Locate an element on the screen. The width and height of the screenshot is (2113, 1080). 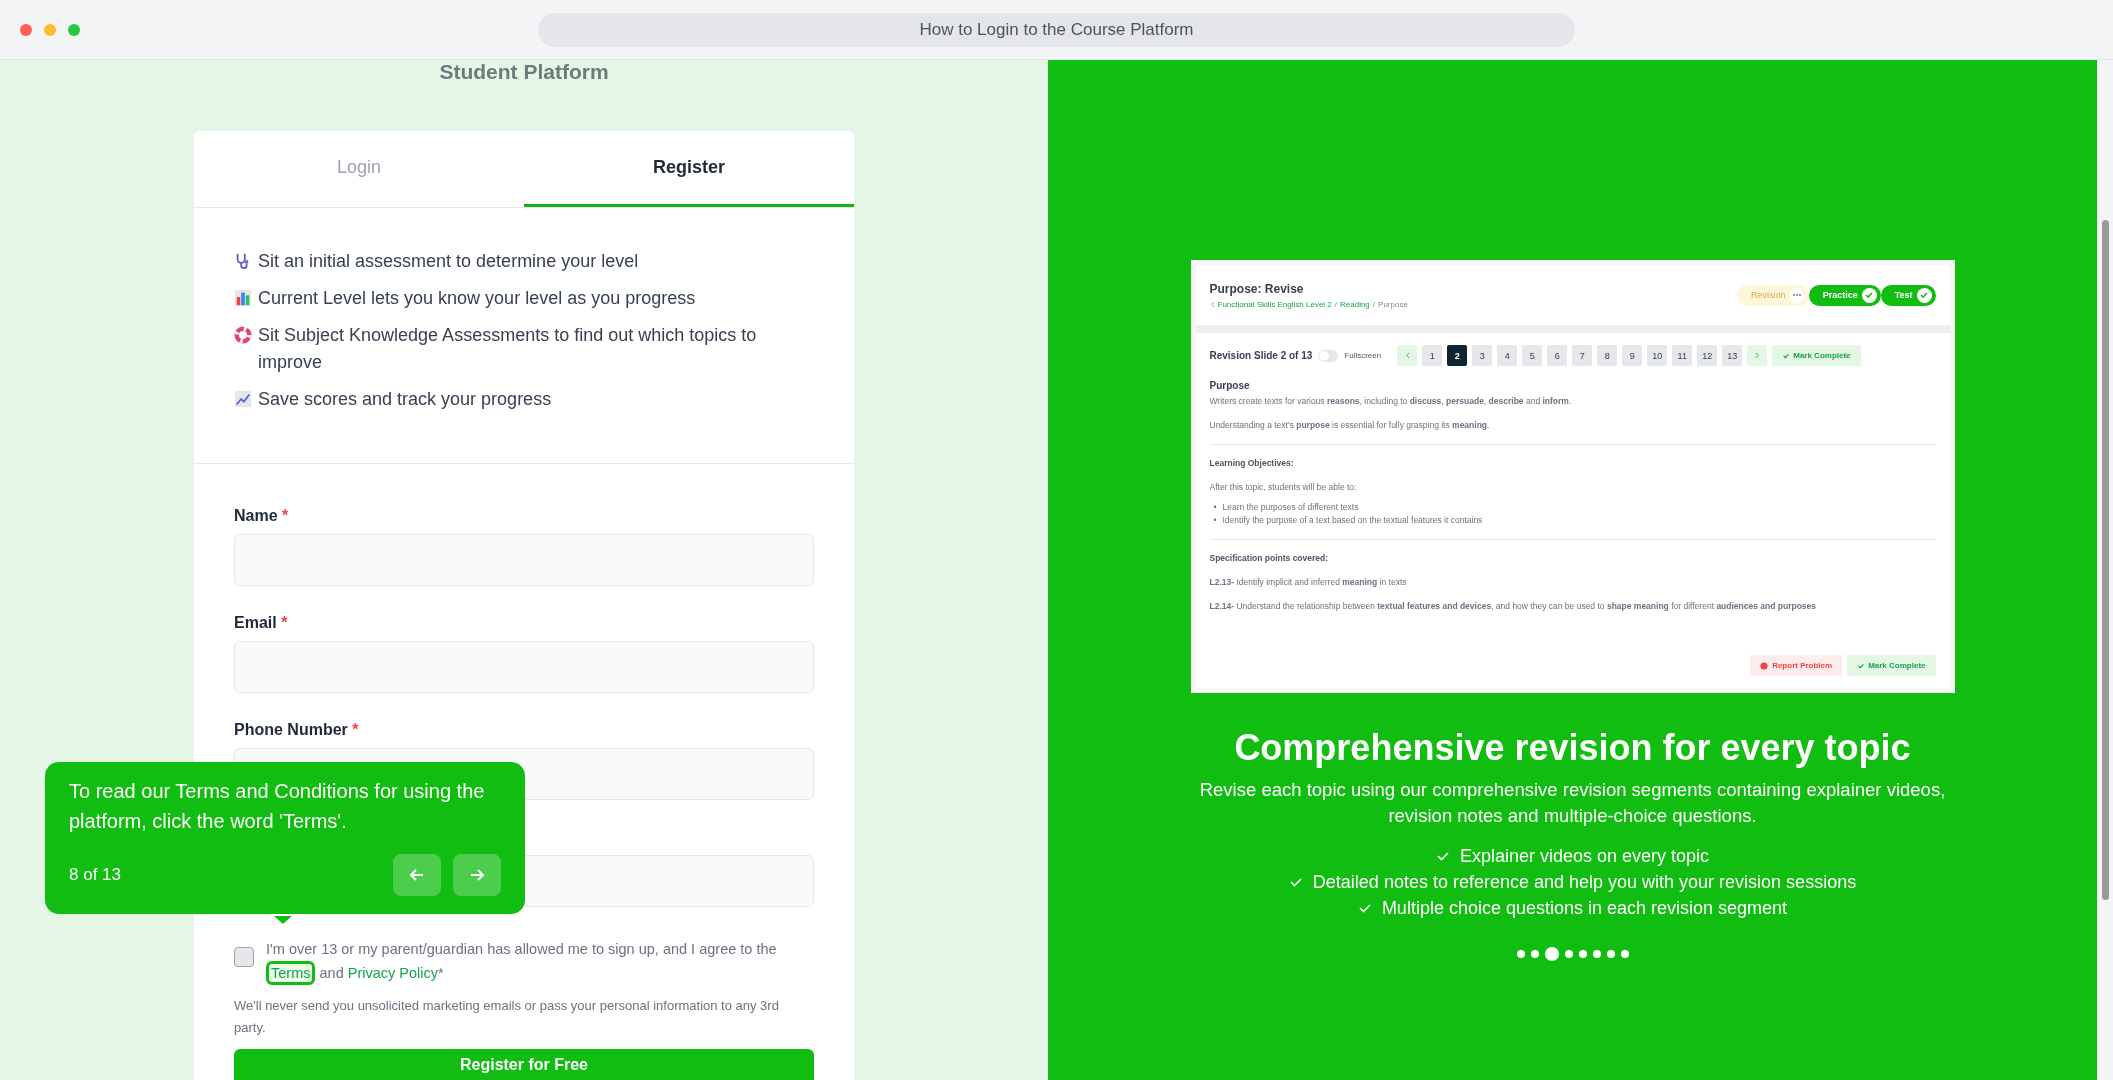
tooltip-text: To read our Terms and Conditions for using the platform, click the word 'Terms'. is located at coordinates (277, 806).